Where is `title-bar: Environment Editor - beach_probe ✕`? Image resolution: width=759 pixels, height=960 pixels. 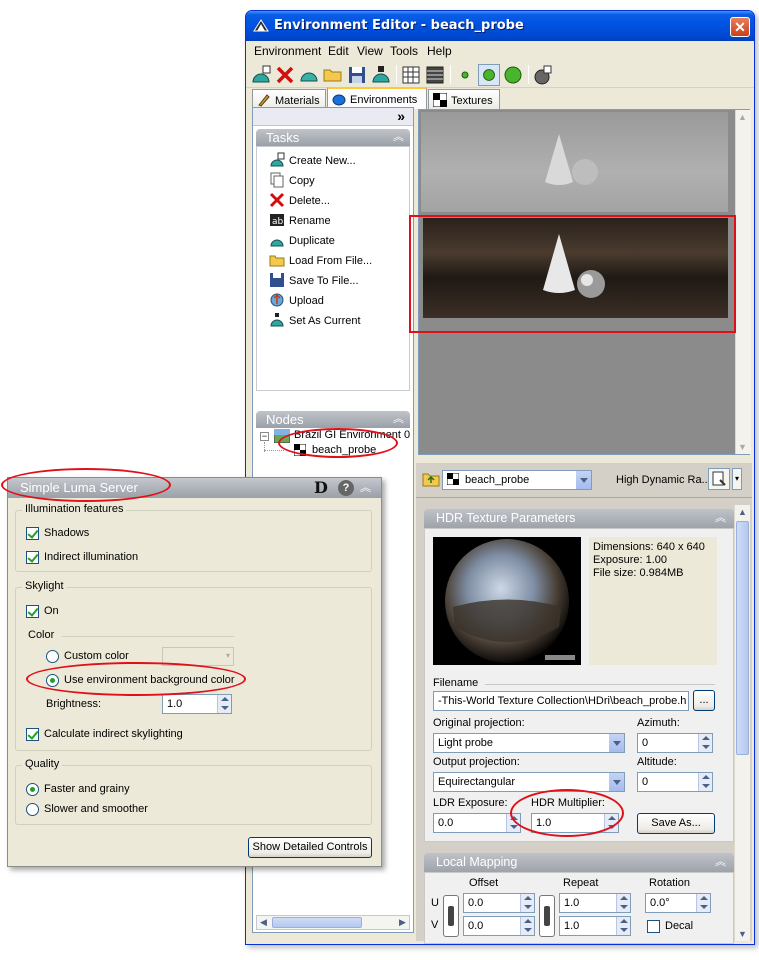
title-bar: Environment Editor - beach_probe ✕ is located at coordinates (500, 26).